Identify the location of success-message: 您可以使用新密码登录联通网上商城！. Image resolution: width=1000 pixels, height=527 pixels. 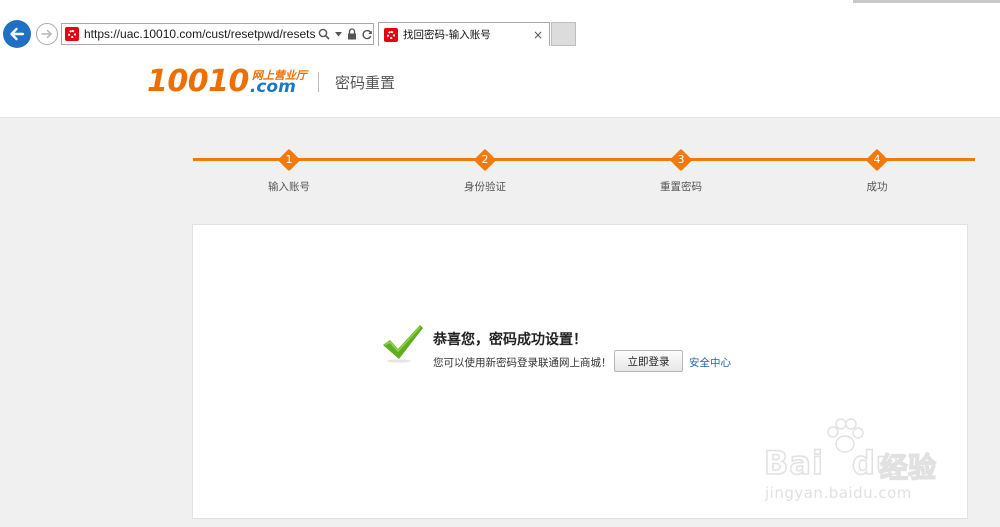
(522, 363).